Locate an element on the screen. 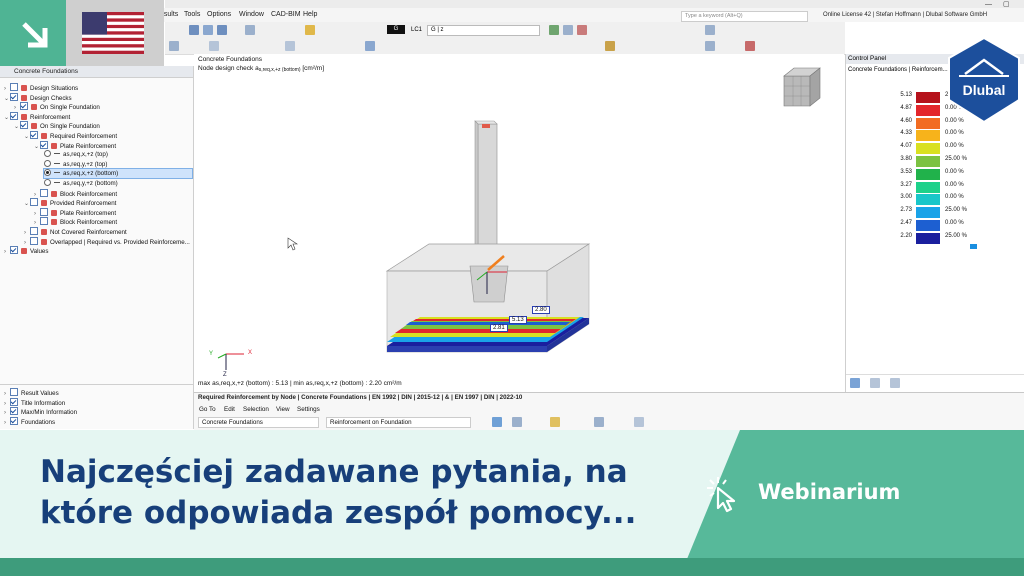 This screenshot has width=1024, height=576. tab-settings-icon is located at coordinates (895, 383).